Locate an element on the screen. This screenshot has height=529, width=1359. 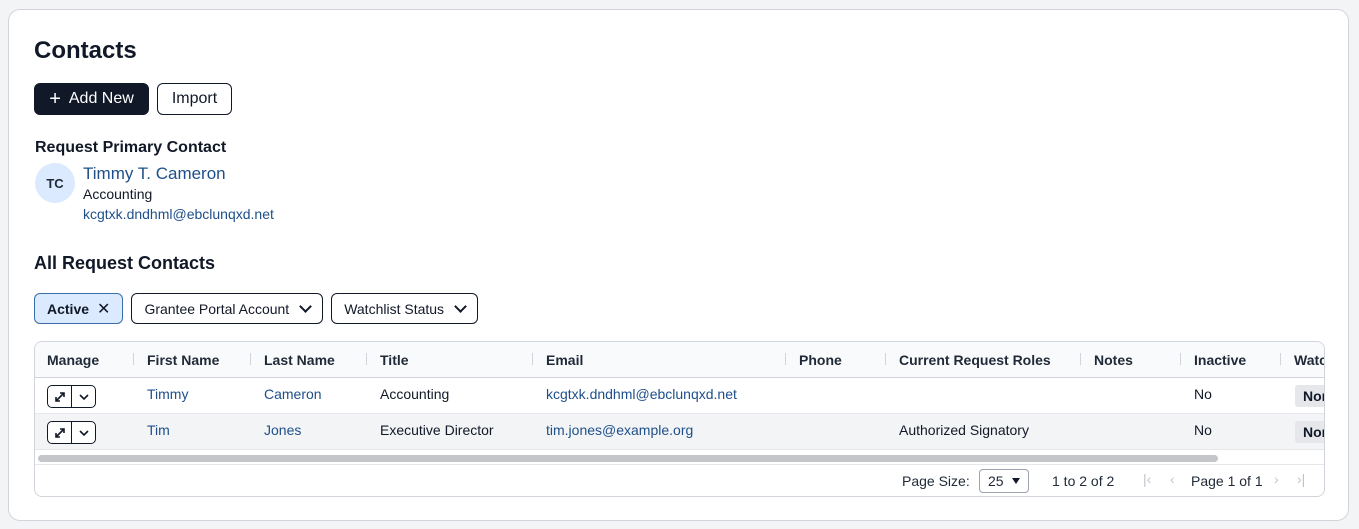
page-size-select: 25 is located at coordinates (1004, 481).